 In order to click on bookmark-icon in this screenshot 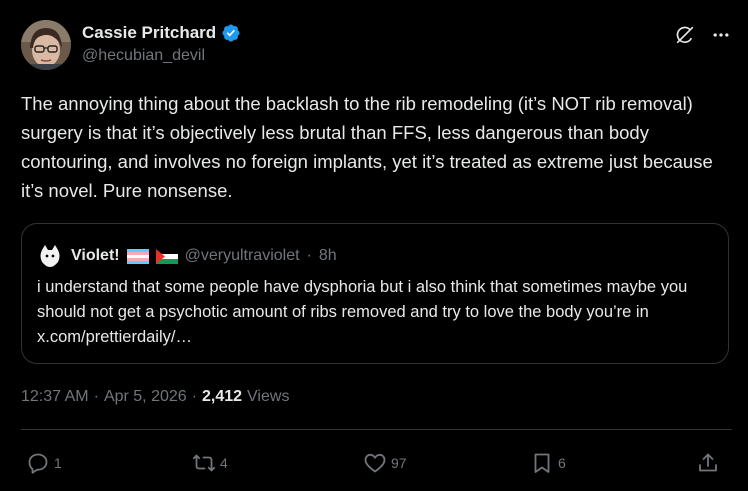, I will do `click(542, 463)`.